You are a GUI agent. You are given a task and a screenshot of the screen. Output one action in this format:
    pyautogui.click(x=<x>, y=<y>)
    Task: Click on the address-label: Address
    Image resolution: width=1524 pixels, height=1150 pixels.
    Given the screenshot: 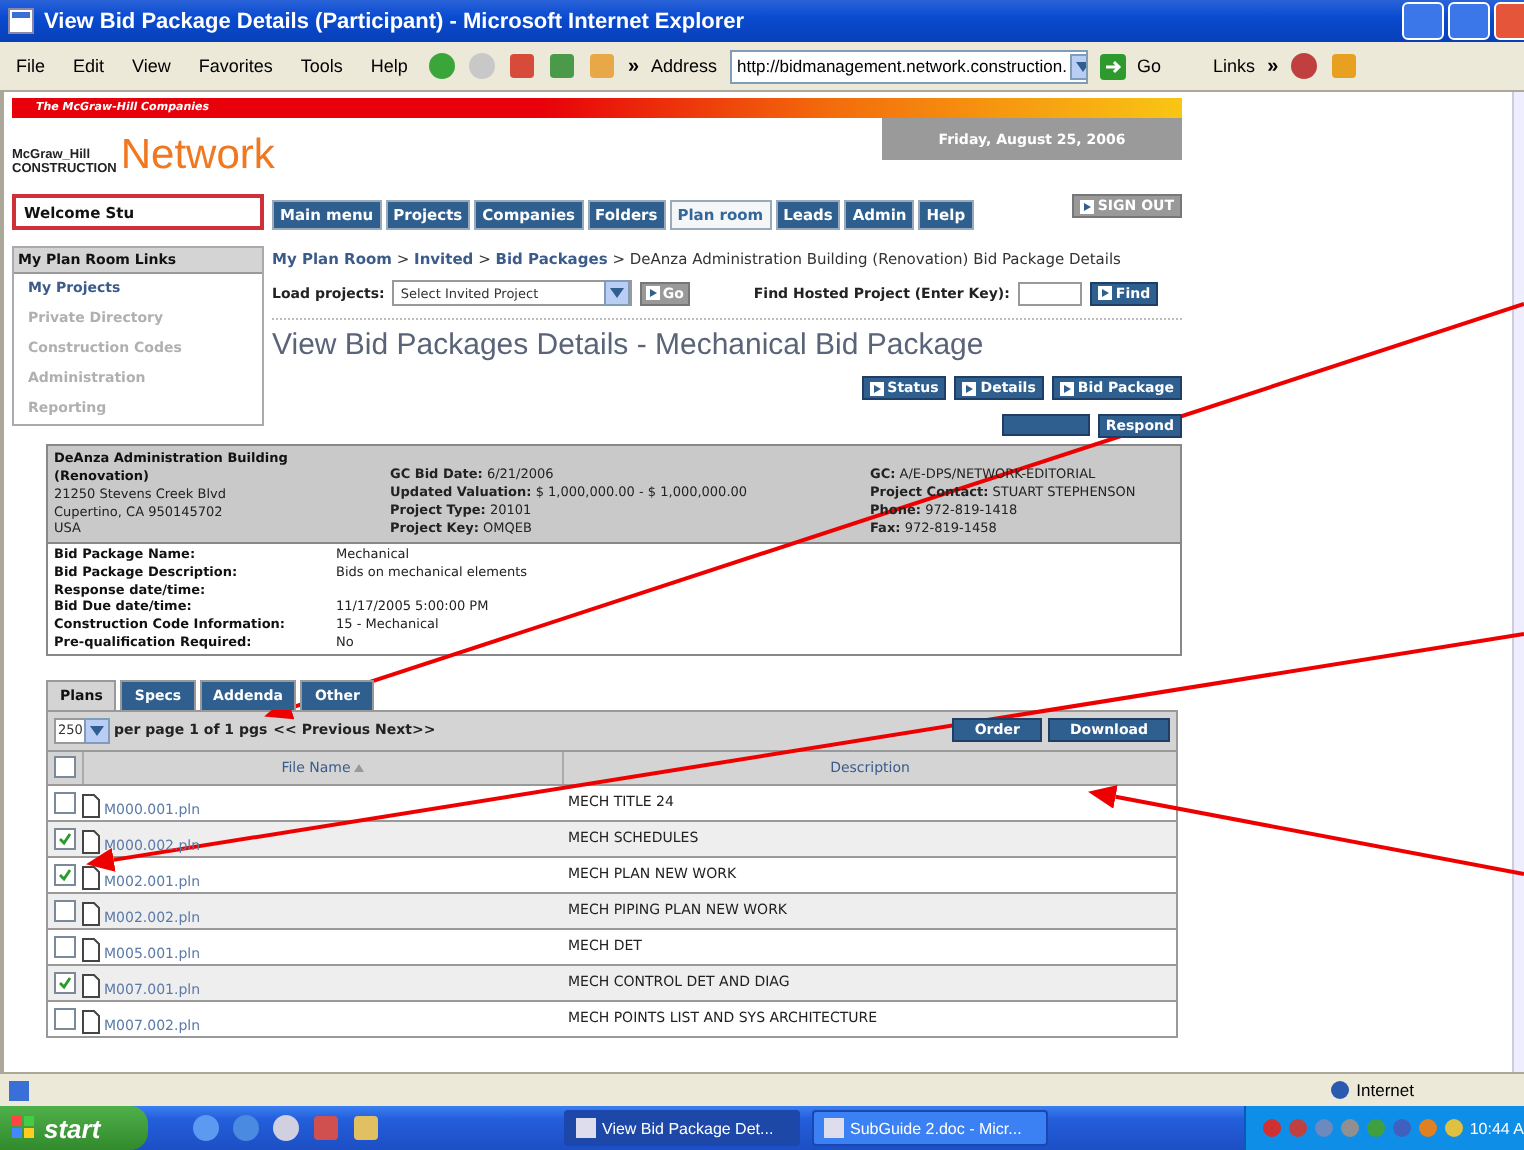 What is the action you would take?
    pyautogui.click(x=684, y=66)
    